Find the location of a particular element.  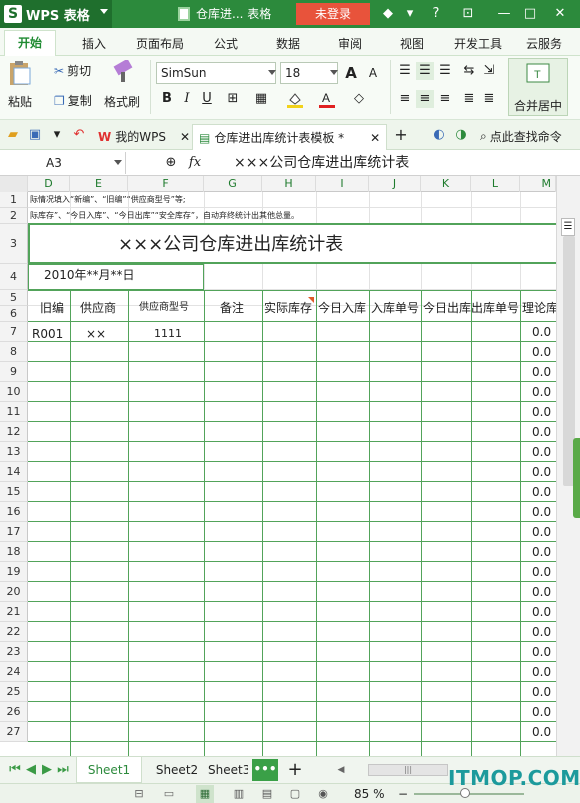

column-header: G is located at coordinates (233, 184).